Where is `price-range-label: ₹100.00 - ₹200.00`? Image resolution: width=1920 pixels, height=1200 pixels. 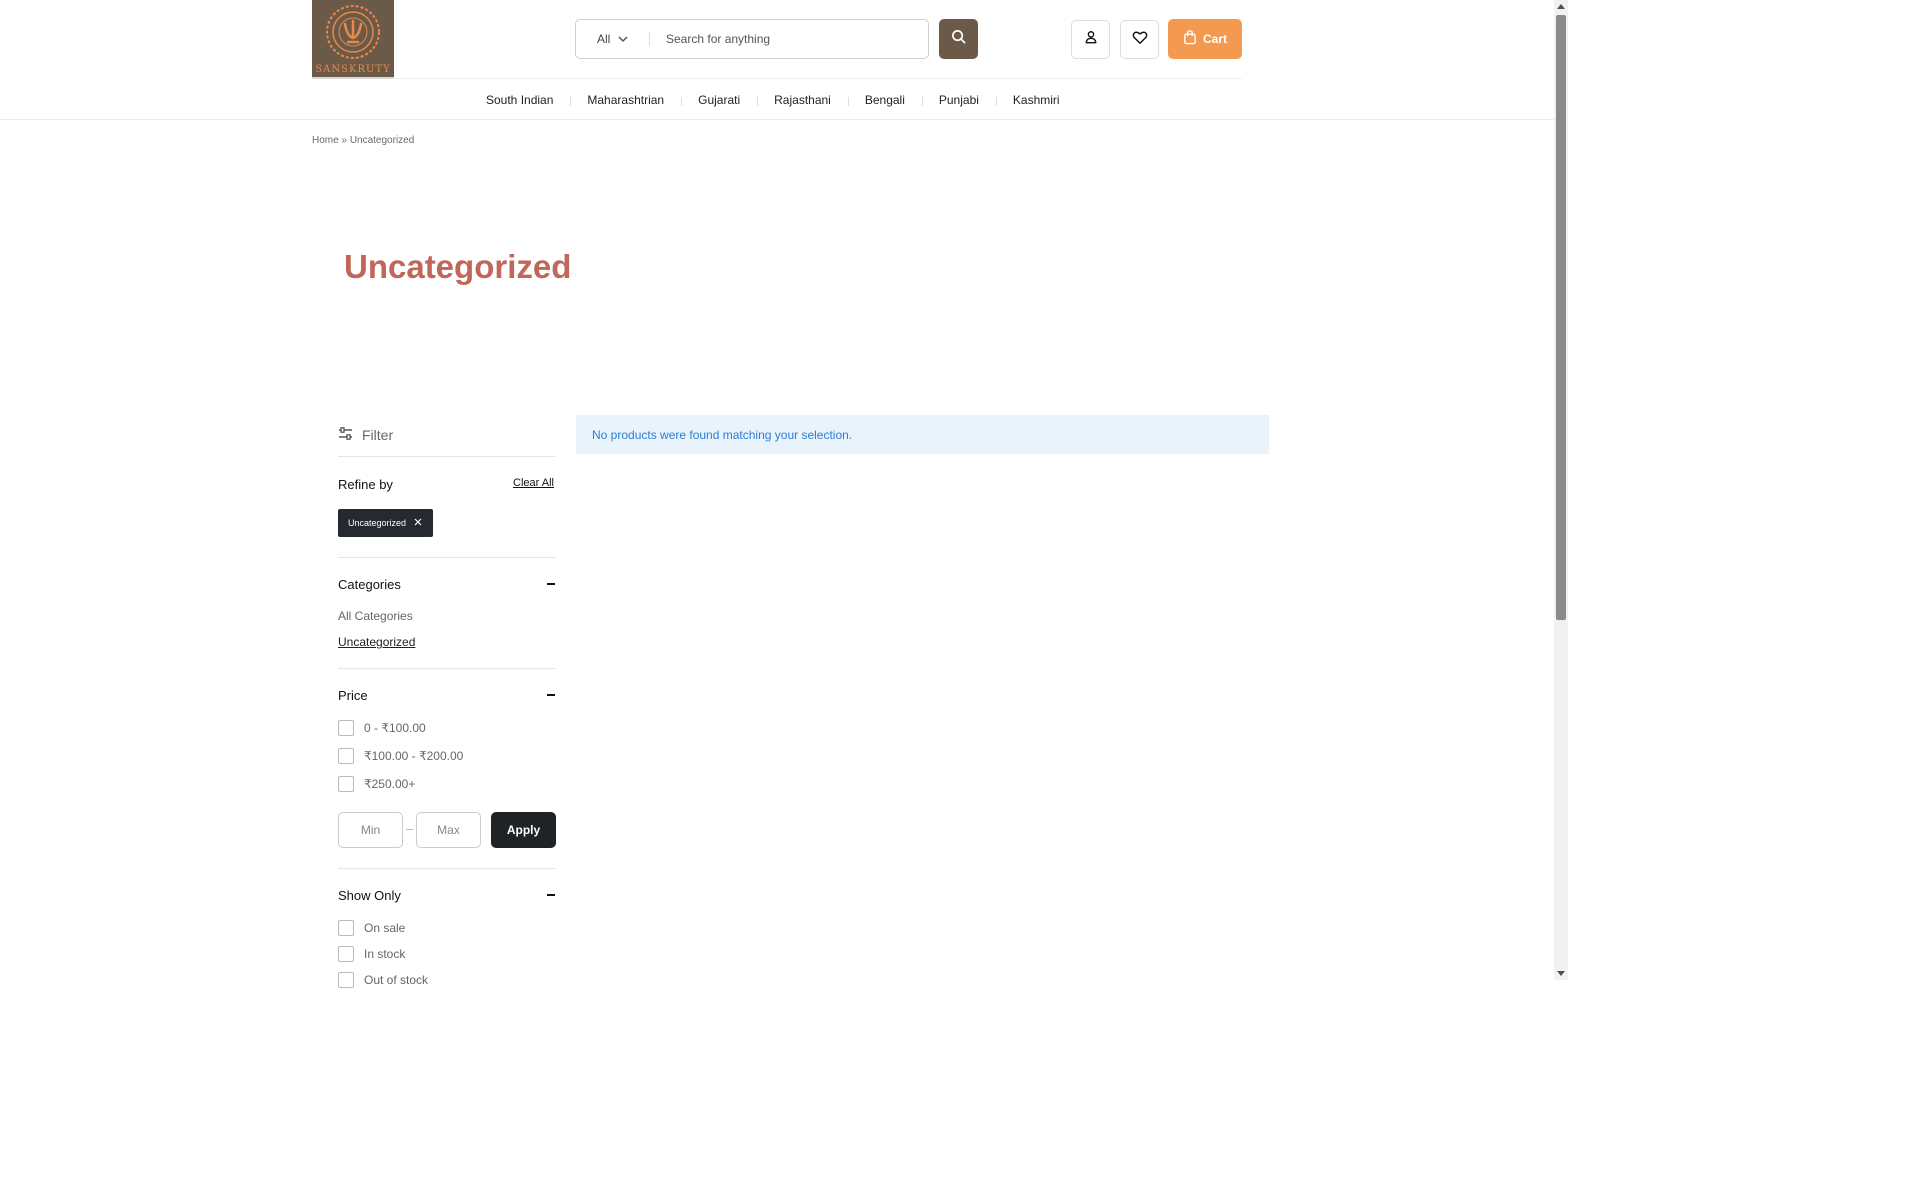 price-range-label: ₹100.00 - ₹200.00 is located at coordinates (414, 756).